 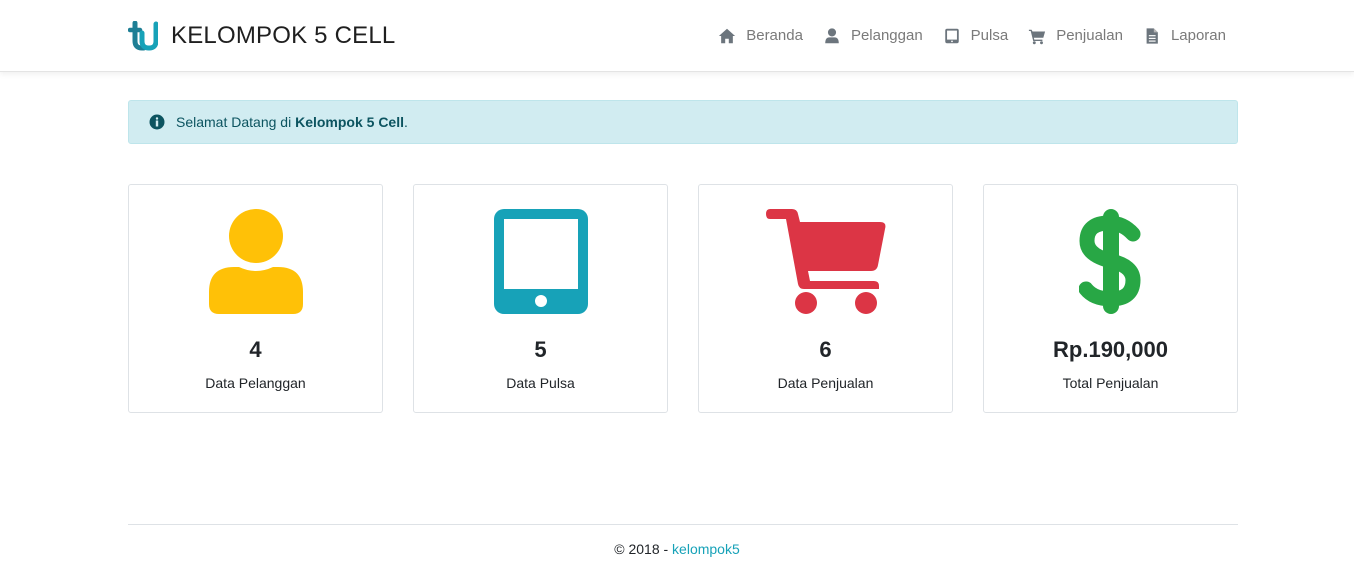 I want to click on nav-item-beranda: Beranda, so click(x=760, y=36).